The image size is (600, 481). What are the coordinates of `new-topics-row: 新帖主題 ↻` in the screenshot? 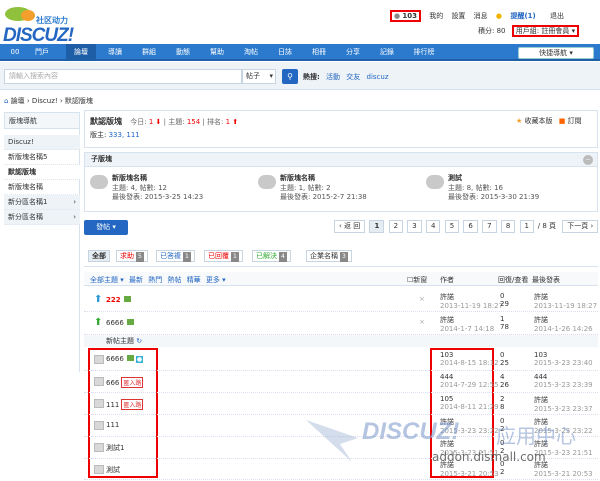 It's located at (341, 341).